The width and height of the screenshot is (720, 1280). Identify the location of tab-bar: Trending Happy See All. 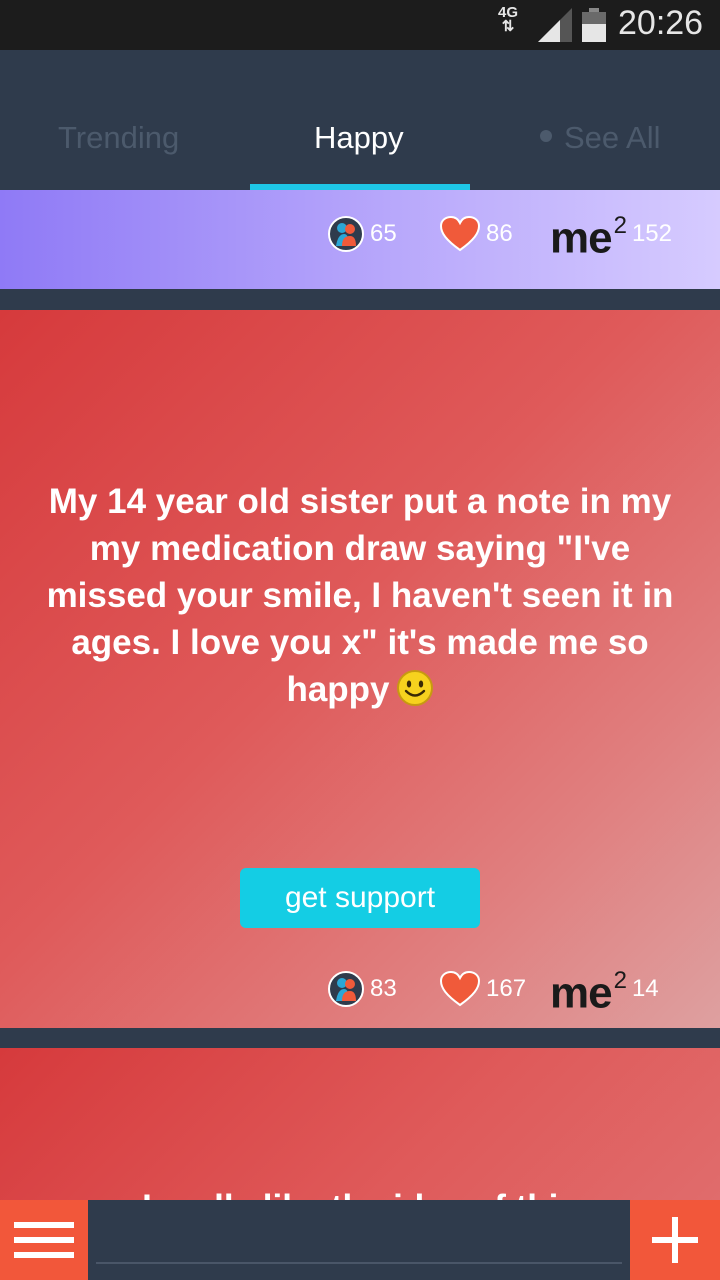
(360, 120).